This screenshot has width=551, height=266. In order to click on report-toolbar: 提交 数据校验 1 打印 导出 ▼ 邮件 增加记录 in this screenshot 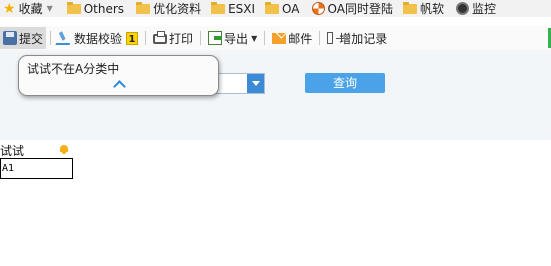, I will do `click(275, 38)`.